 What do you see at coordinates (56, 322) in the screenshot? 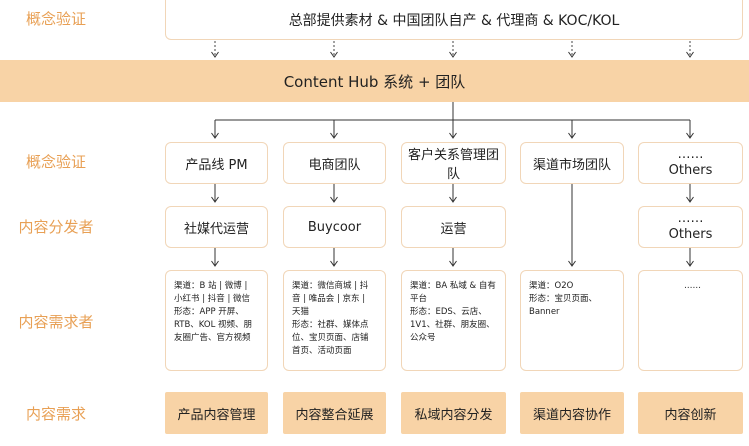
I see `label-demander: 内容需求者` at bounding box center [56, 322].